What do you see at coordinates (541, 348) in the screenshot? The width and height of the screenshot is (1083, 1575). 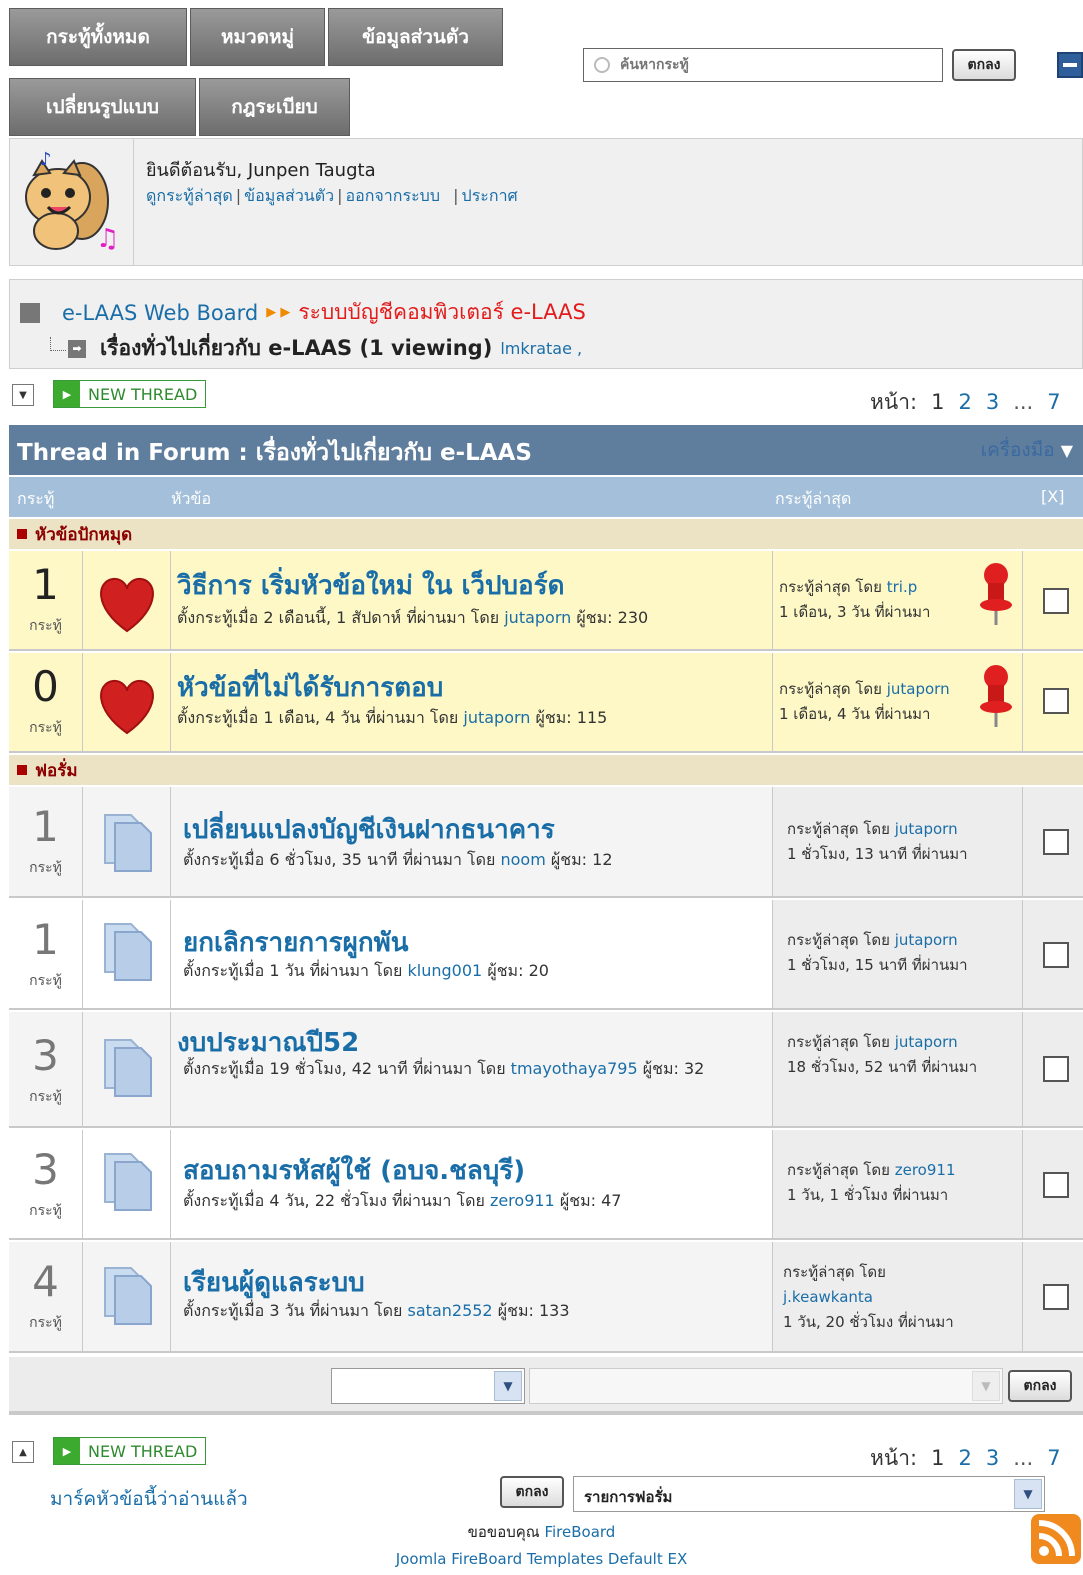 I see `viewer-link: lmkratae ,` at bounding box center [541, 348].